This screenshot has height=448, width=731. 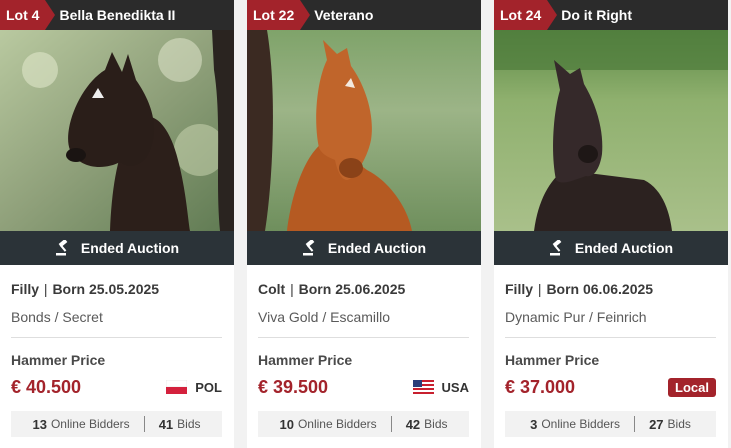 I want to click on horse-name: Bella Benedikta II, so click(x=117, y=15).